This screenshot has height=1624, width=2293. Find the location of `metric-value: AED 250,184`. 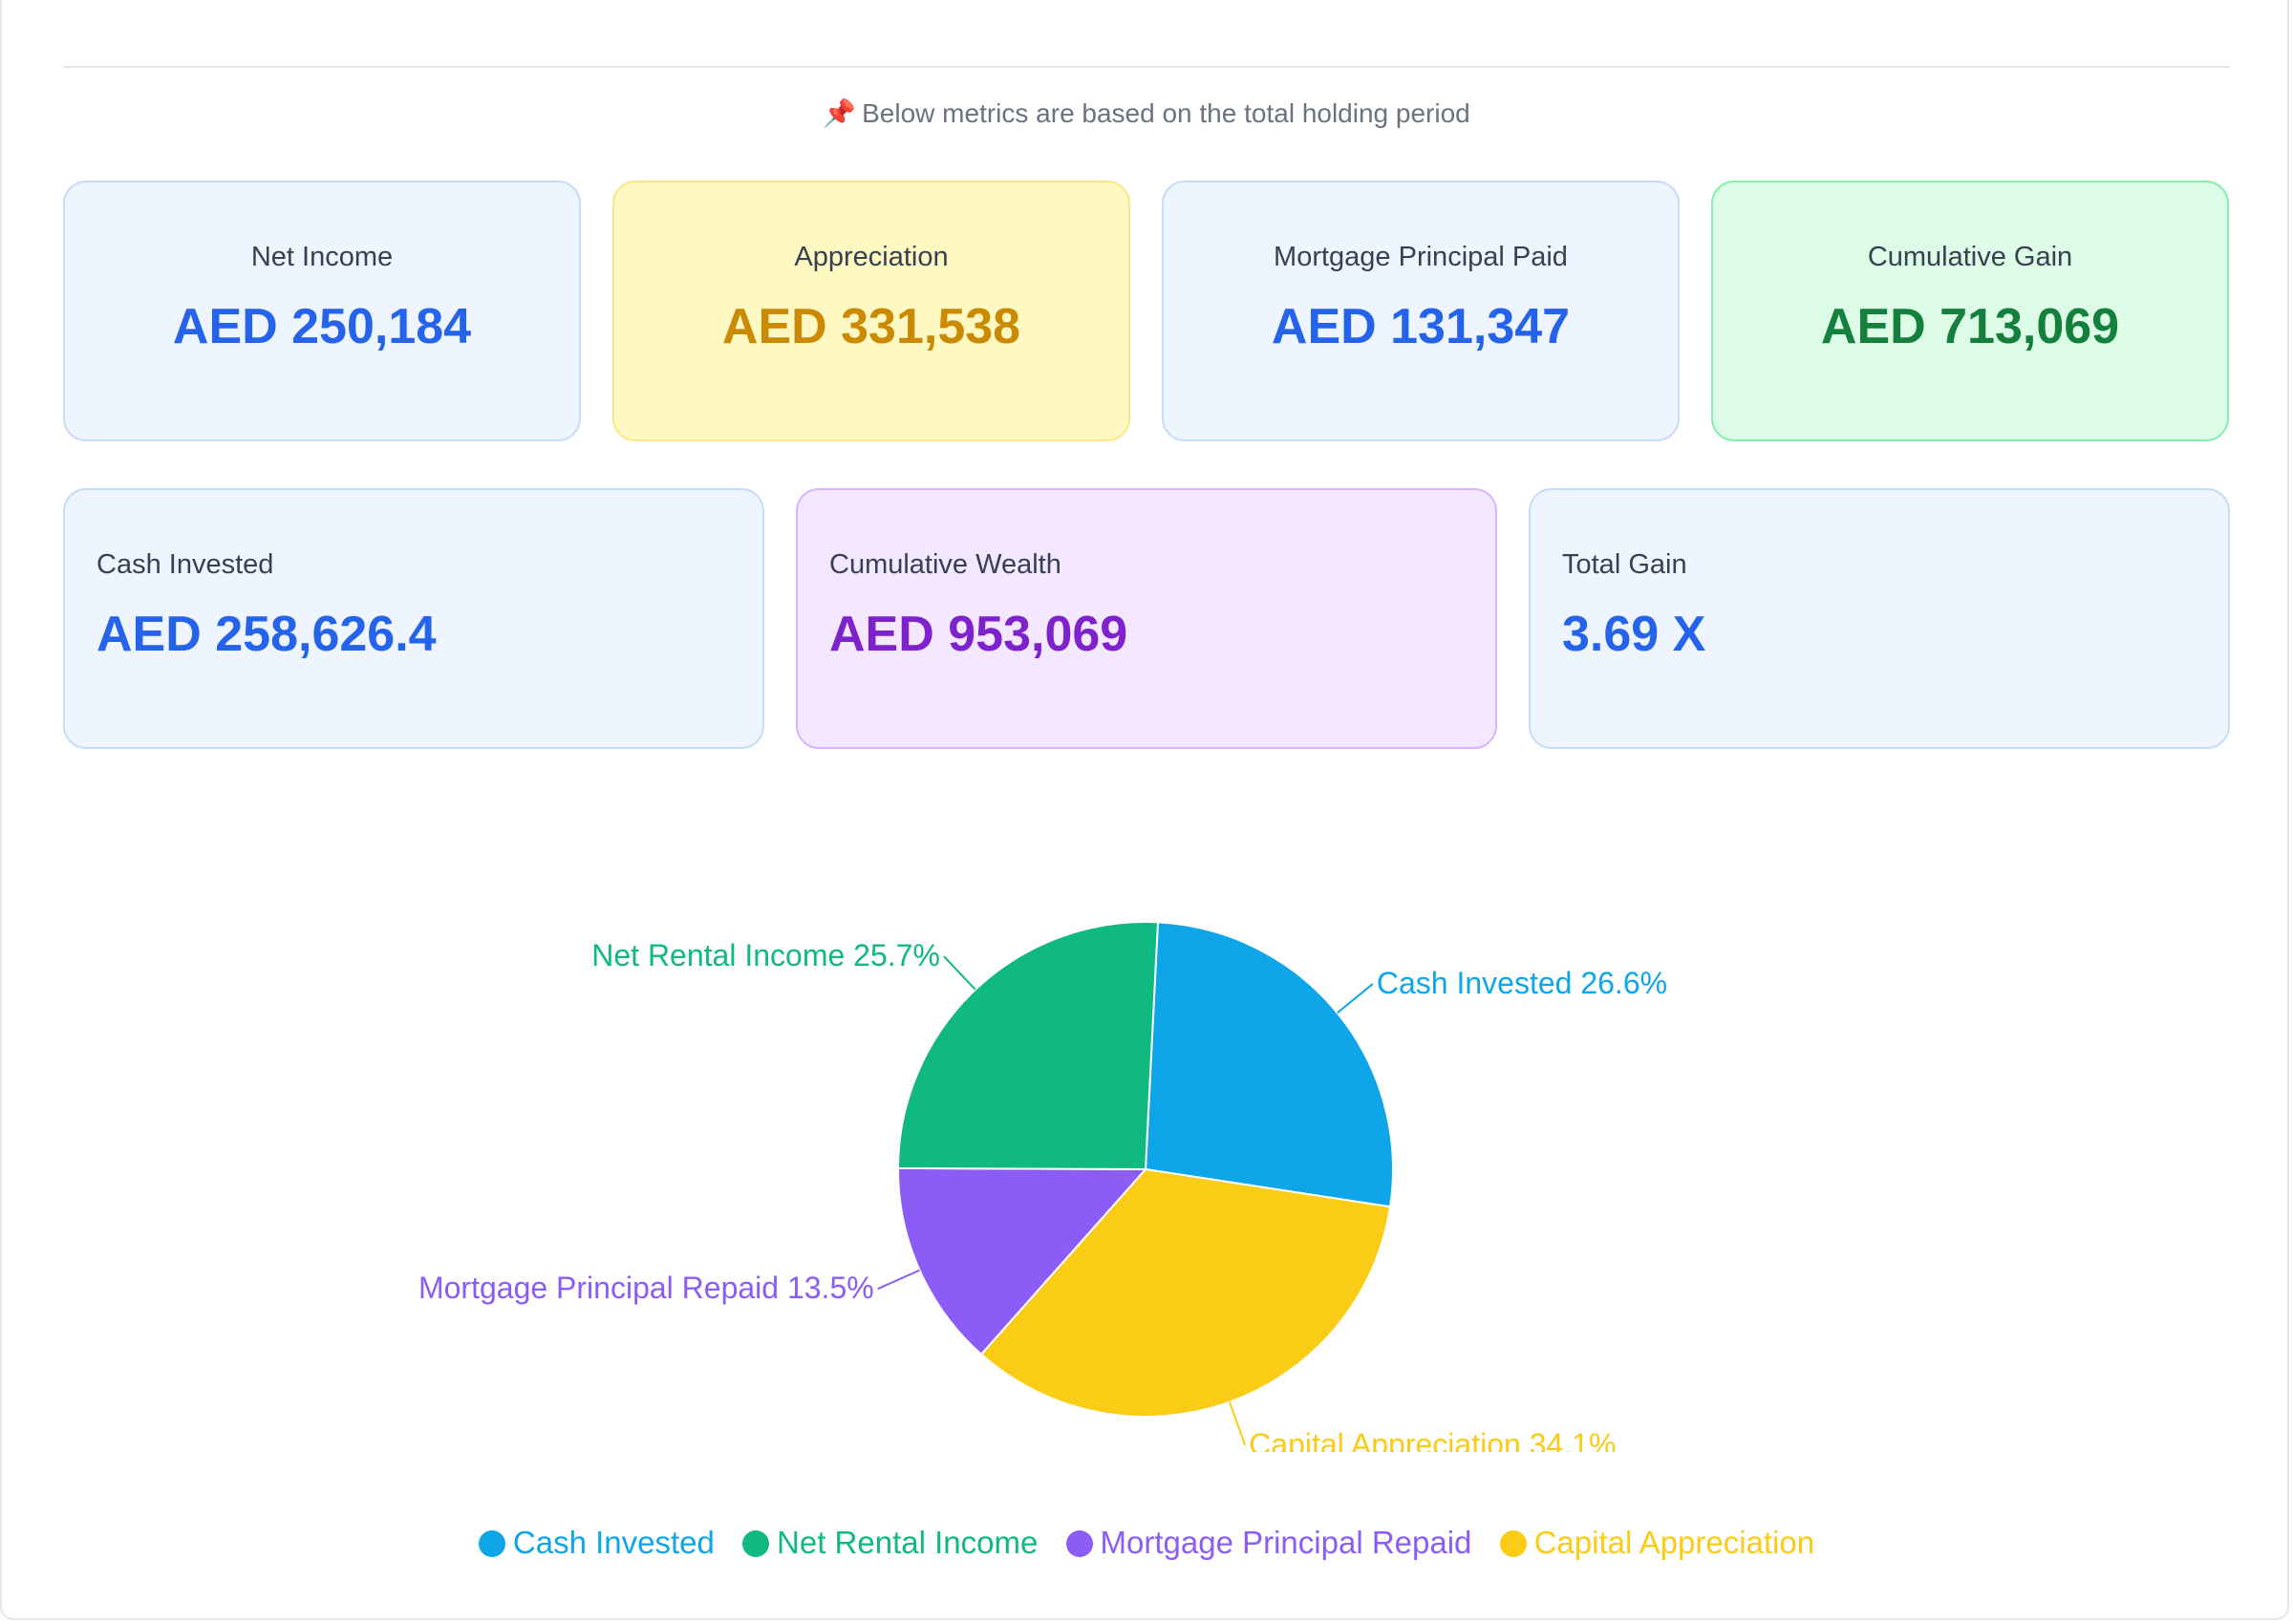

metric-value: AED 250,184 is located at coordinates (322, 326).